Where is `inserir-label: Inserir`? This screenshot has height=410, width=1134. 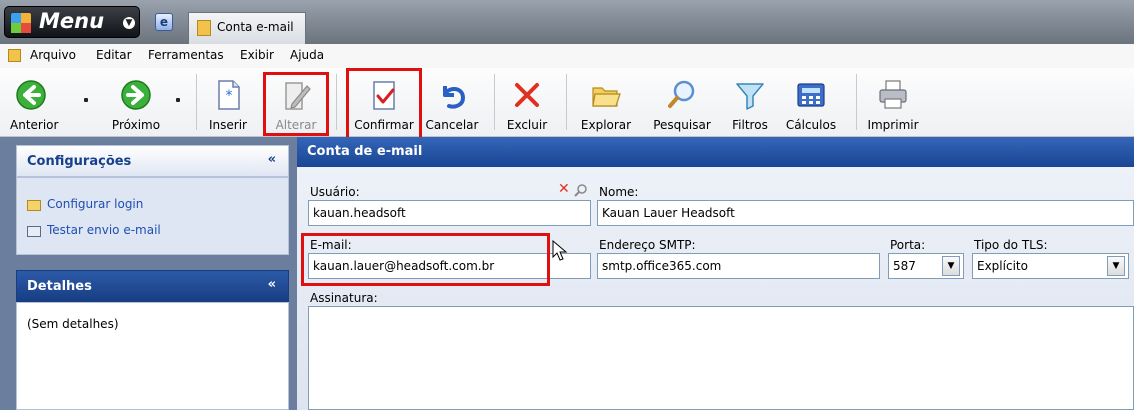 inserir-label: Inserir is located at coordinates (228, 125).